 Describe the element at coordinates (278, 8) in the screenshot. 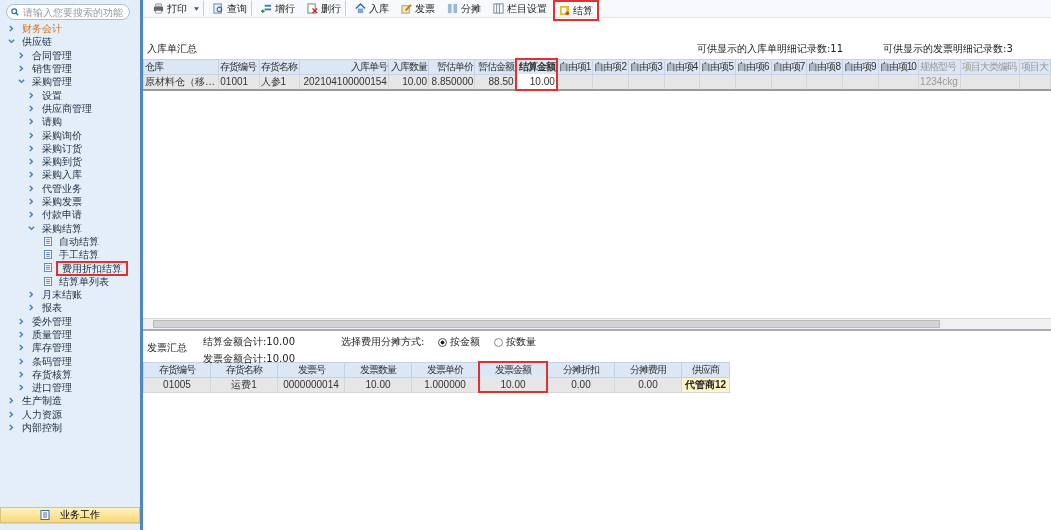

I see `toolbar-button: 增行` at that location.